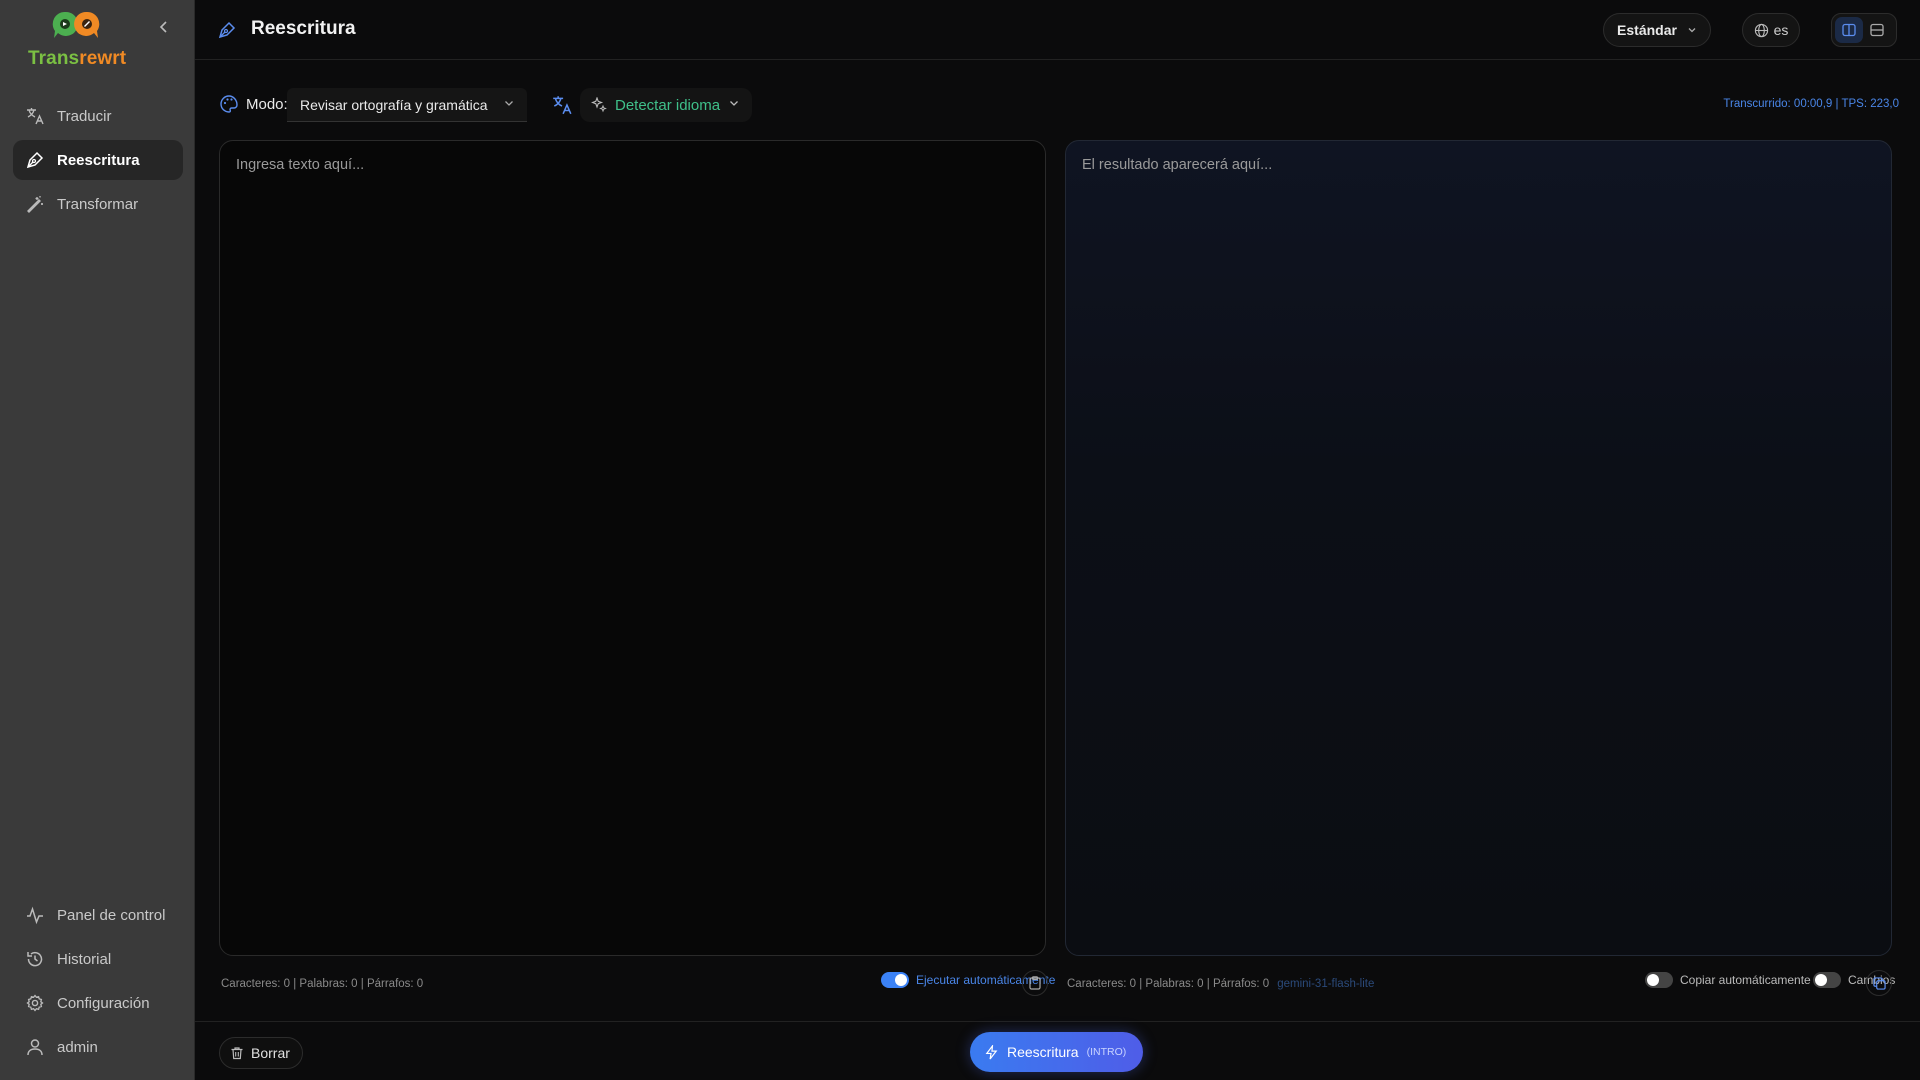 This screenshot has width=1920, height=1080. I want to click on columns-icon, so click(1849, 30).